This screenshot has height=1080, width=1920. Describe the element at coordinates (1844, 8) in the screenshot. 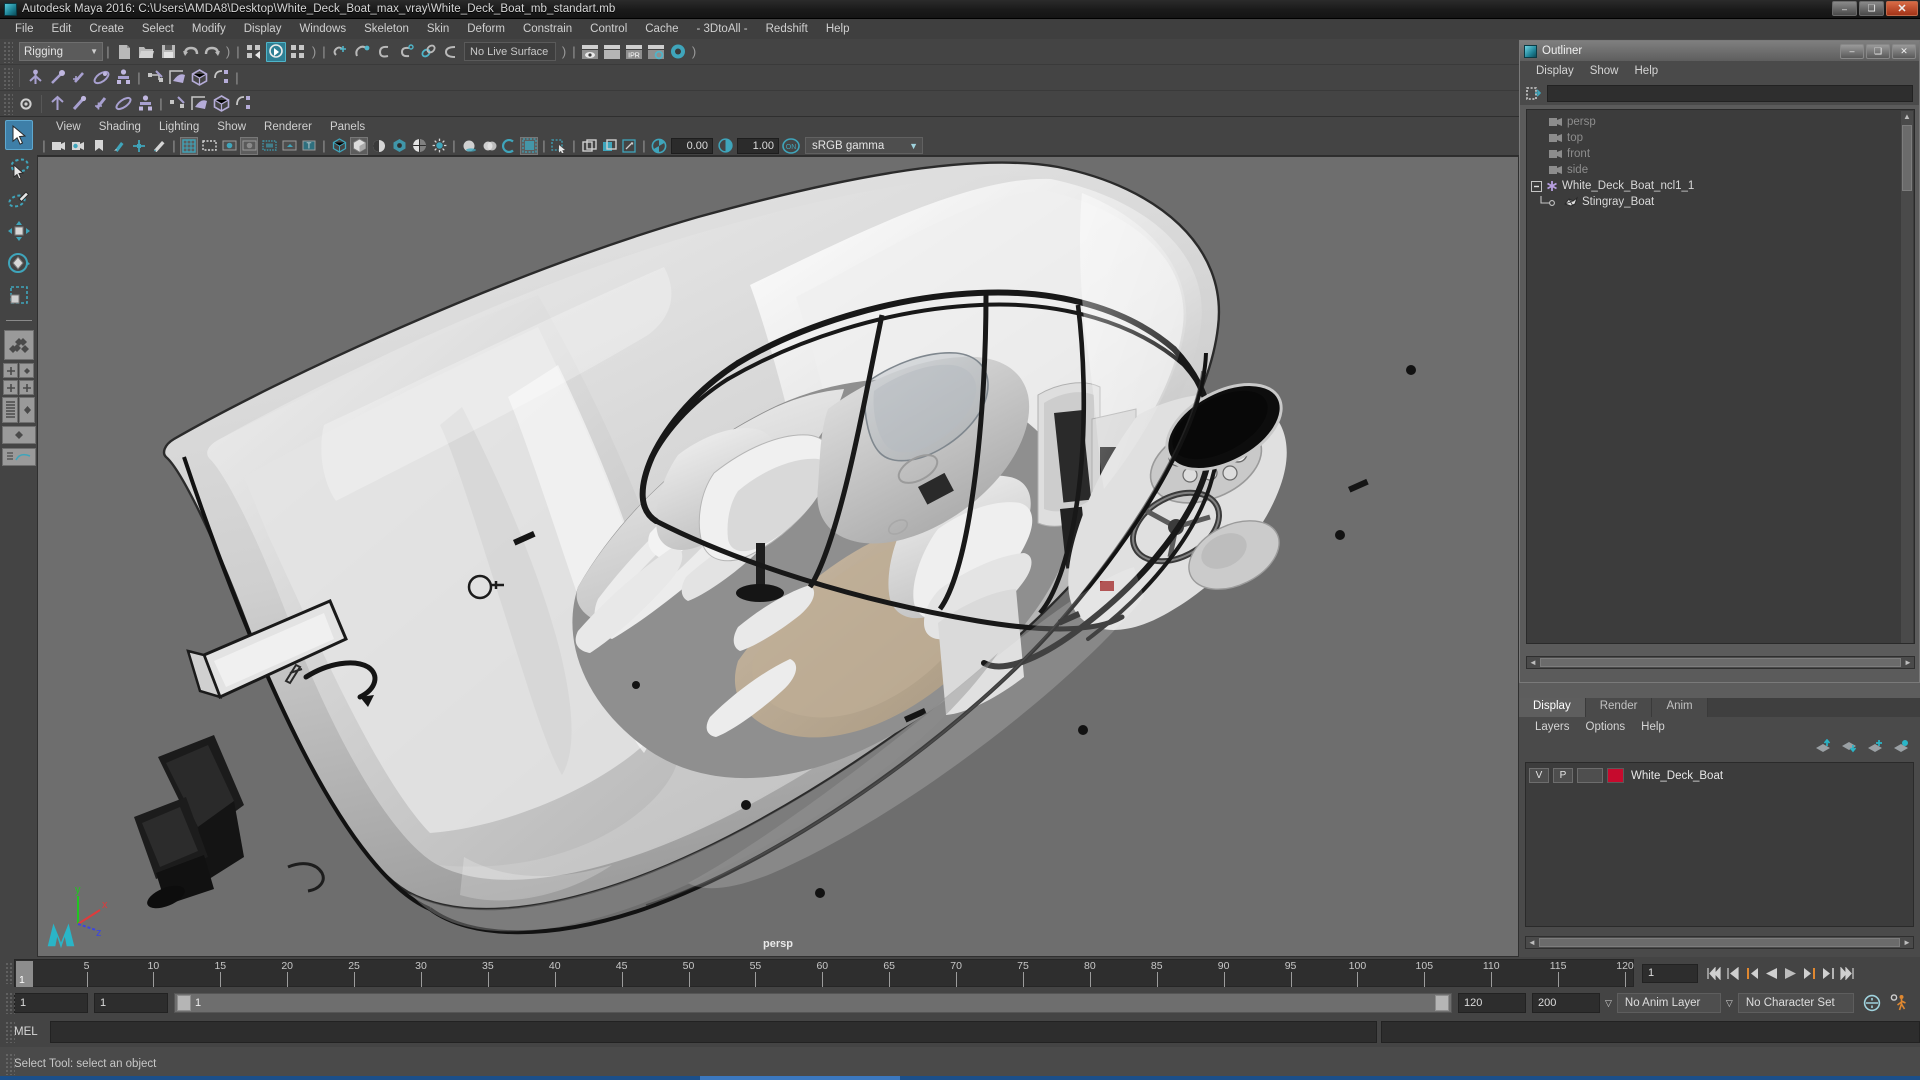

I see `minimize-button: –` at that location.